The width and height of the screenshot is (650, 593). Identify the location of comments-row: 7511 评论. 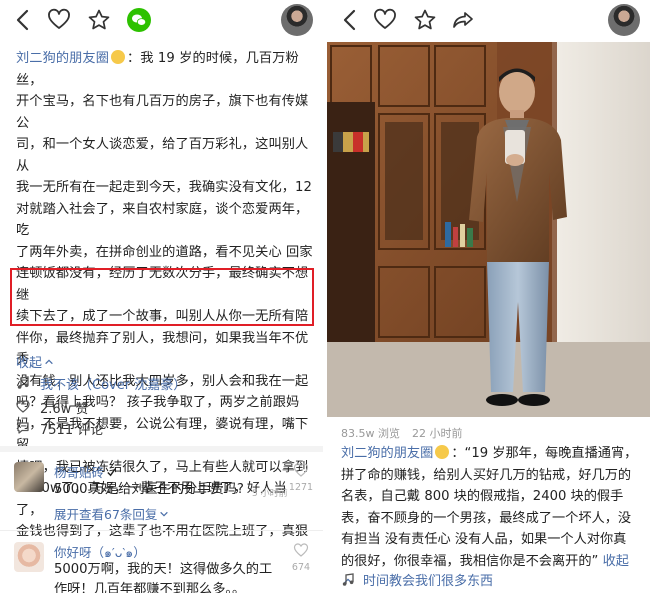
(60, 428).